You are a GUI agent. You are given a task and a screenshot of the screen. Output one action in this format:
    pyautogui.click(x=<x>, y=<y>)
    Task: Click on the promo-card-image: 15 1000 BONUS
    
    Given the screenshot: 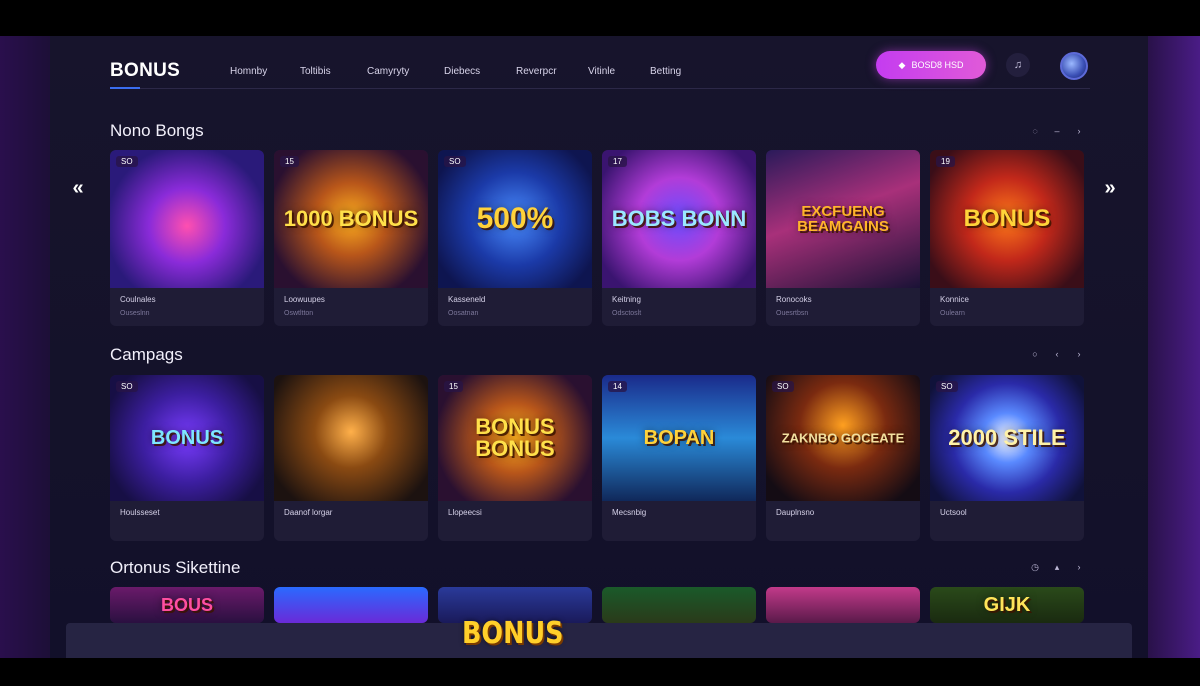 What is the action you would take?
    pyautogui.click(x=351, y=219)
    